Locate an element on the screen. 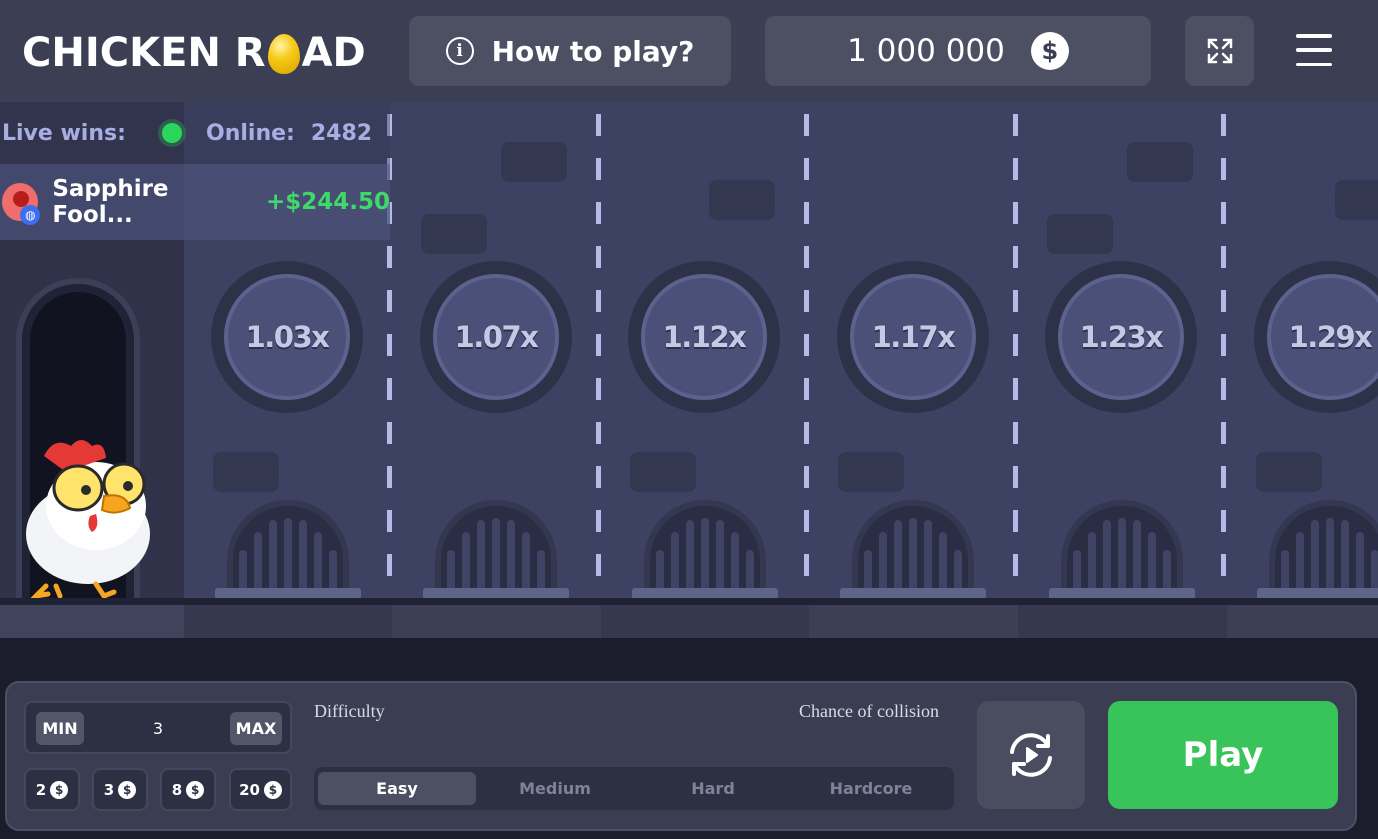  fullscreen-button is located at coordinates (1219, 51).